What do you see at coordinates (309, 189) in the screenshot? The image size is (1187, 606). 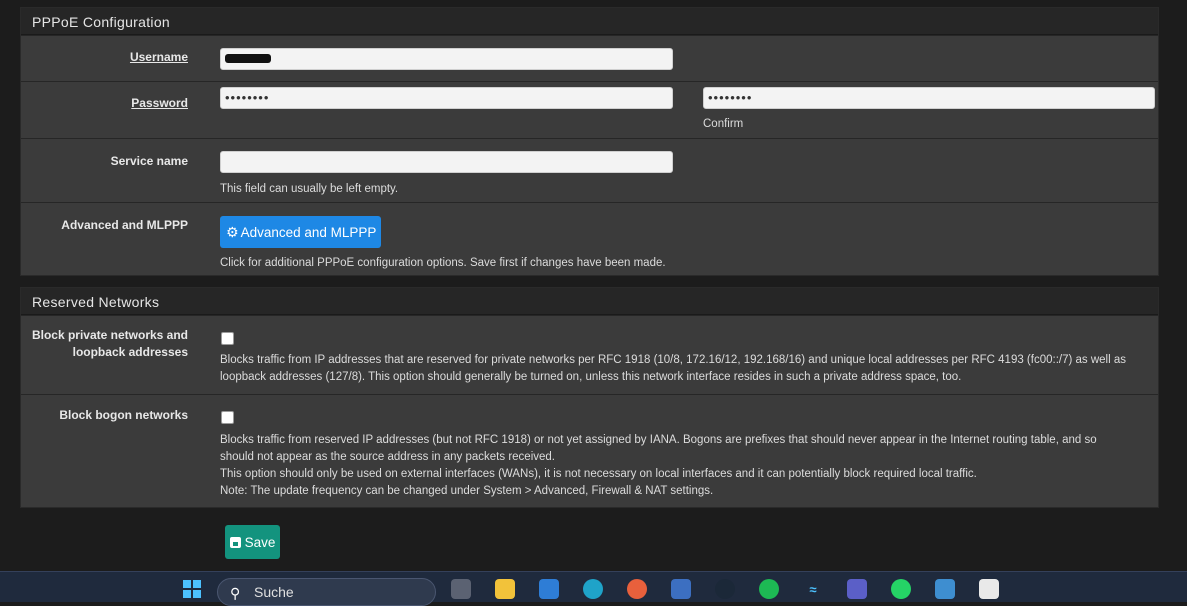 I see `service-name-help: This field can usually be left empty.` at bounding box center [309, 189].